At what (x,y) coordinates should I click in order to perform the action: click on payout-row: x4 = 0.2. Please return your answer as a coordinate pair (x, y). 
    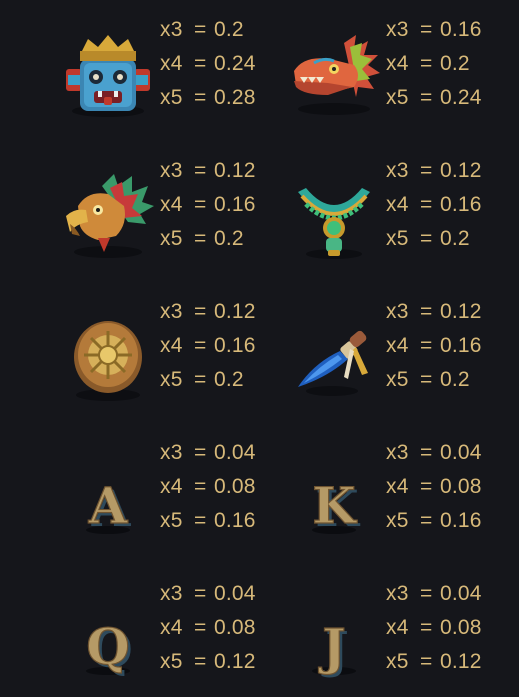
    Looking at the image, I should click on (449, 64).